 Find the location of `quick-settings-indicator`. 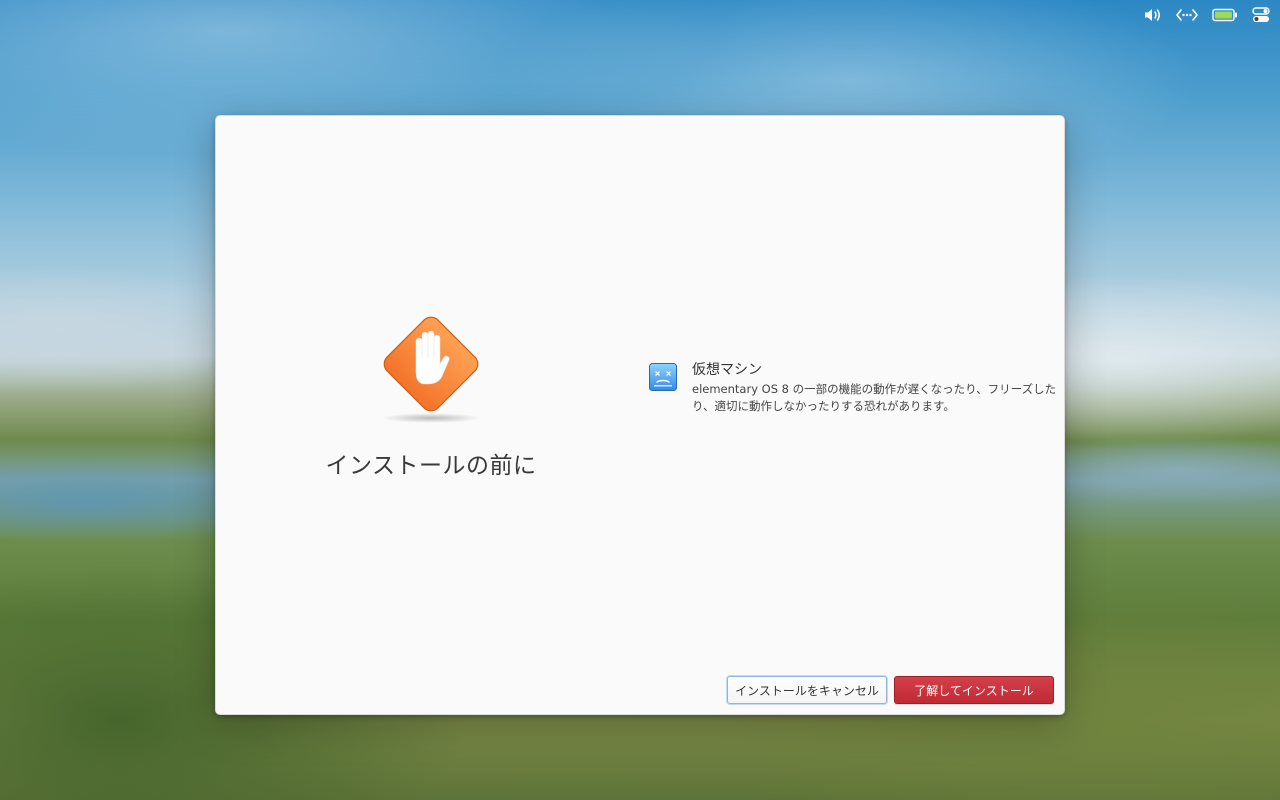

quick-settings-indicator is located at coordinates (1261, 15).